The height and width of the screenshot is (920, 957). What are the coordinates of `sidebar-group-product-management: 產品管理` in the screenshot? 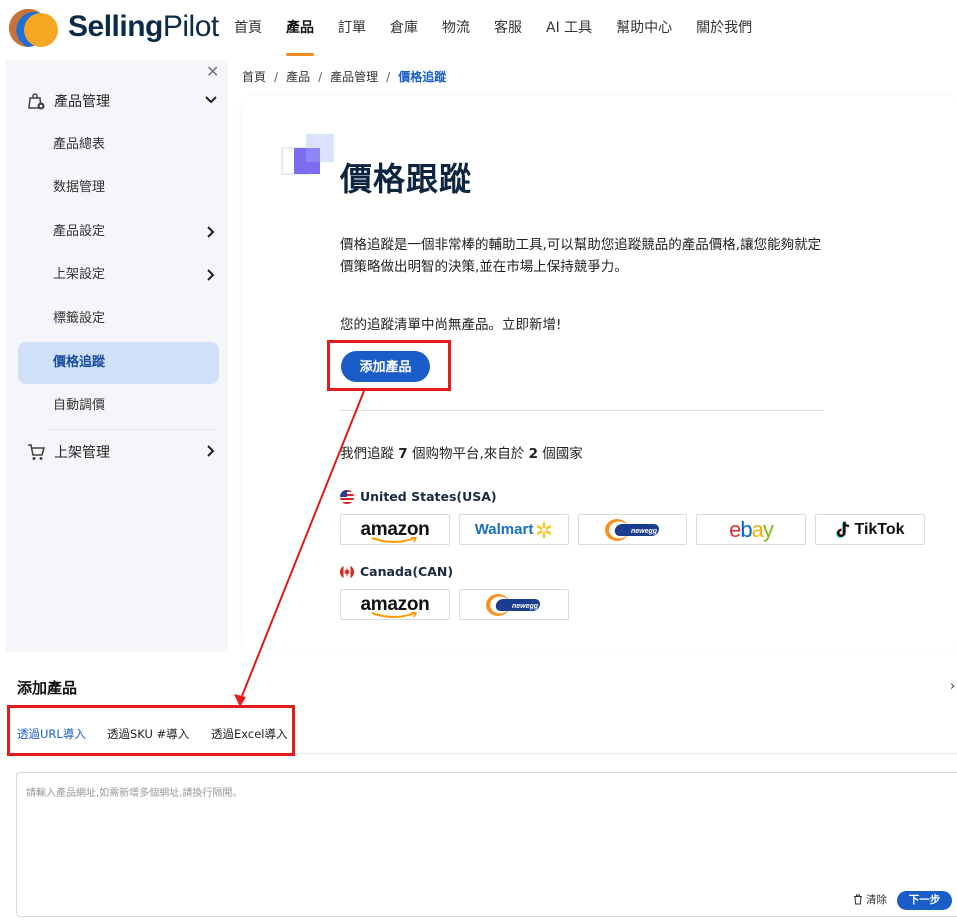 It's located at (117, 101).